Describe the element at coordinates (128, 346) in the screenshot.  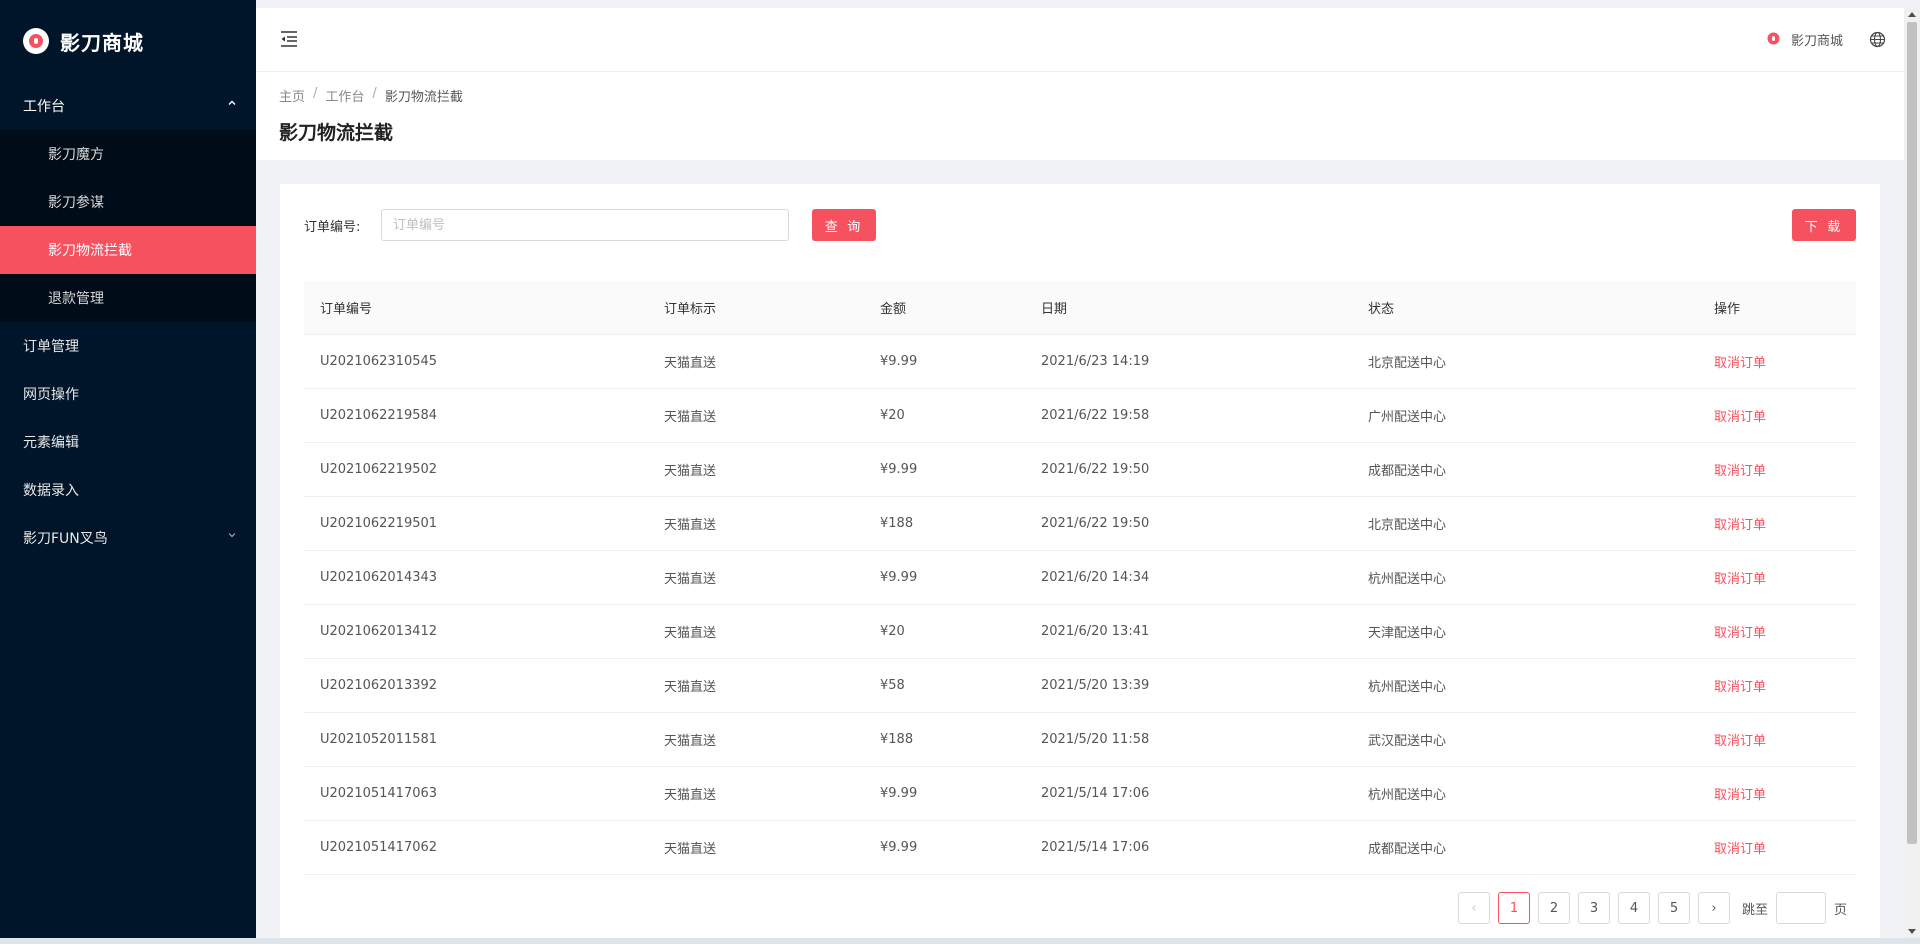
I see `sidebar-item-order-management: 订单管理` at that location.